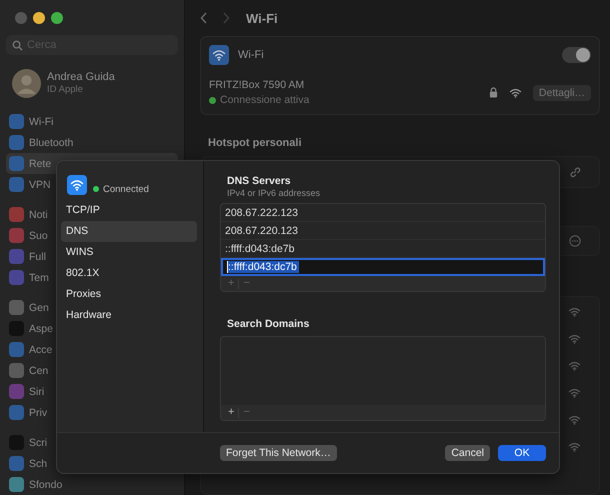 This screenshot has width=610, height=495. I want to click on section-heading: DNS Servers, so click(259, 181).